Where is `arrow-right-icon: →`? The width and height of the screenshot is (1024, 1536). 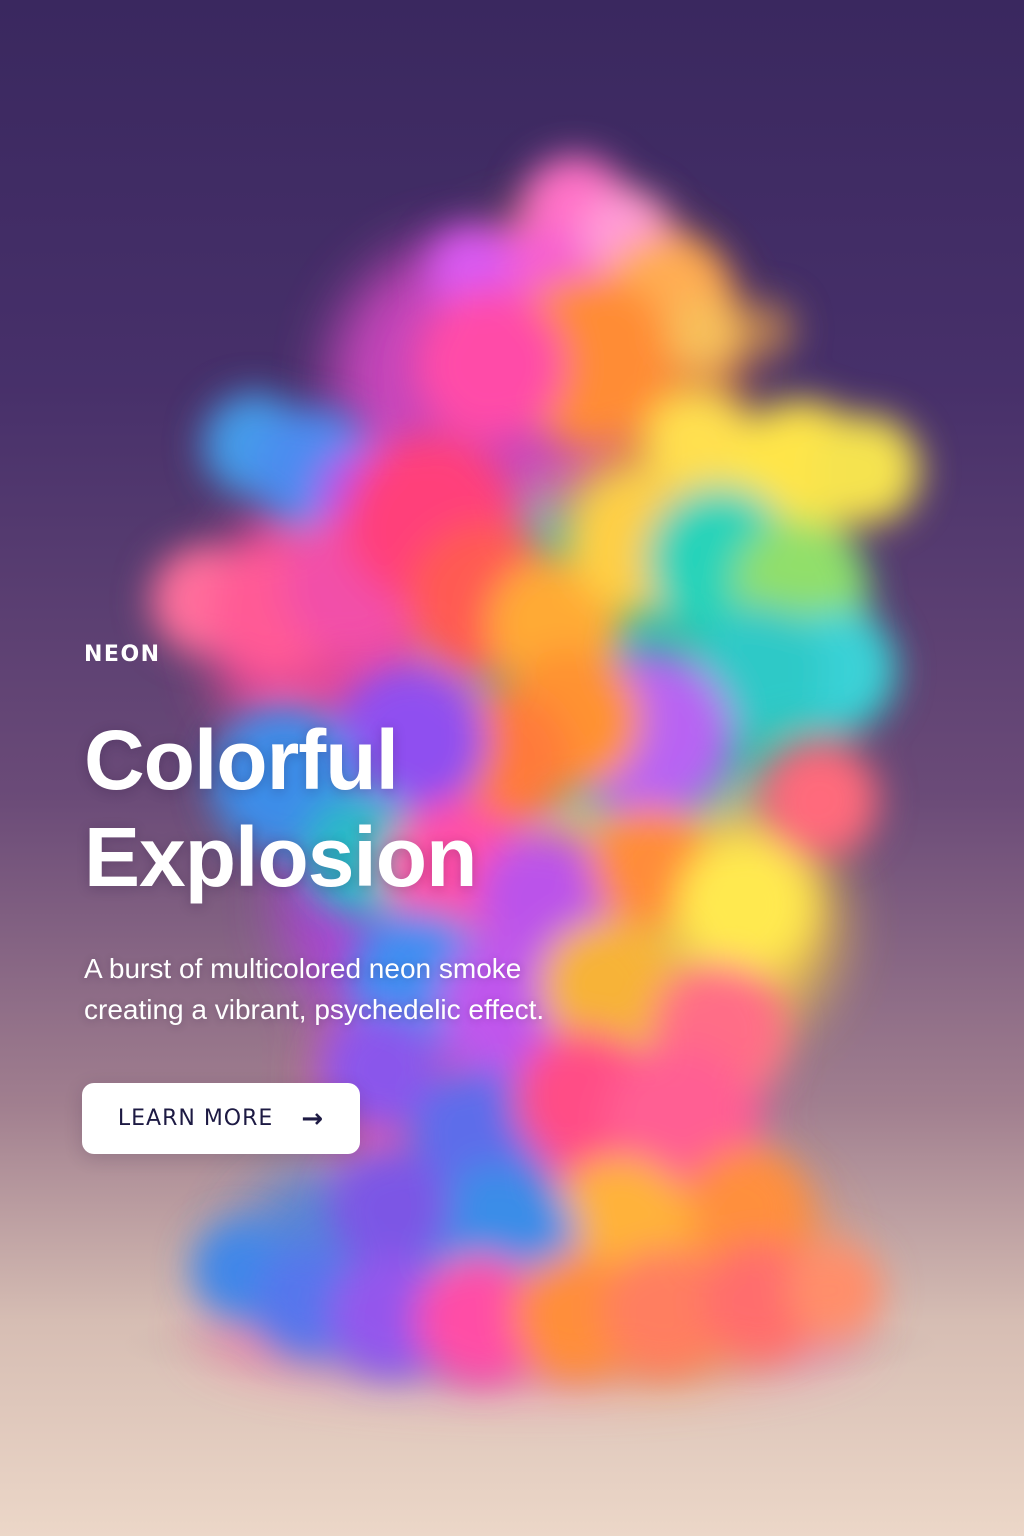 arrow-right-icon: → is located at coordinates (313, 1118).